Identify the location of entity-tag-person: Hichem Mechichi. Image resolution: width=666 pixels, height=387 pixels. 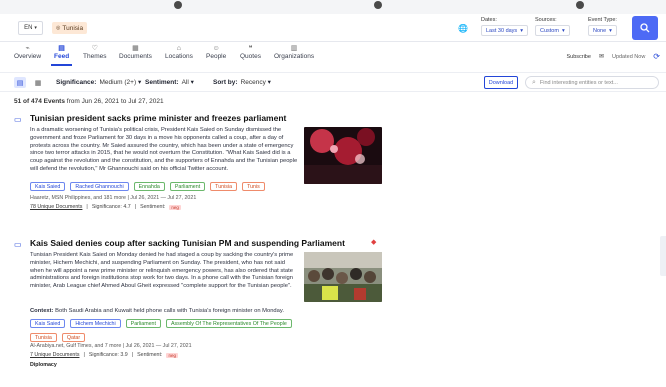
(95, 323).